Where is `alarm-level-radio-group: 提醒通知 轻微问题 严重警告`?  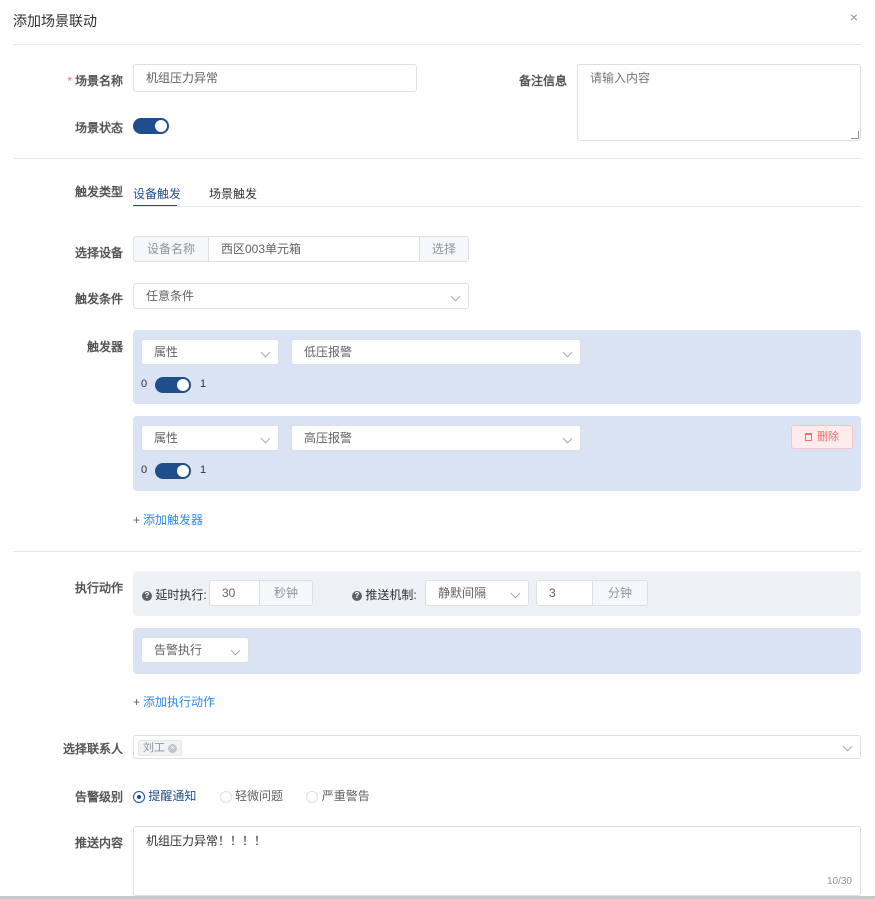 alarm-level-radio-group: 提醒通知 轻微问题 严重警告 is located at coordinates (251, 795).